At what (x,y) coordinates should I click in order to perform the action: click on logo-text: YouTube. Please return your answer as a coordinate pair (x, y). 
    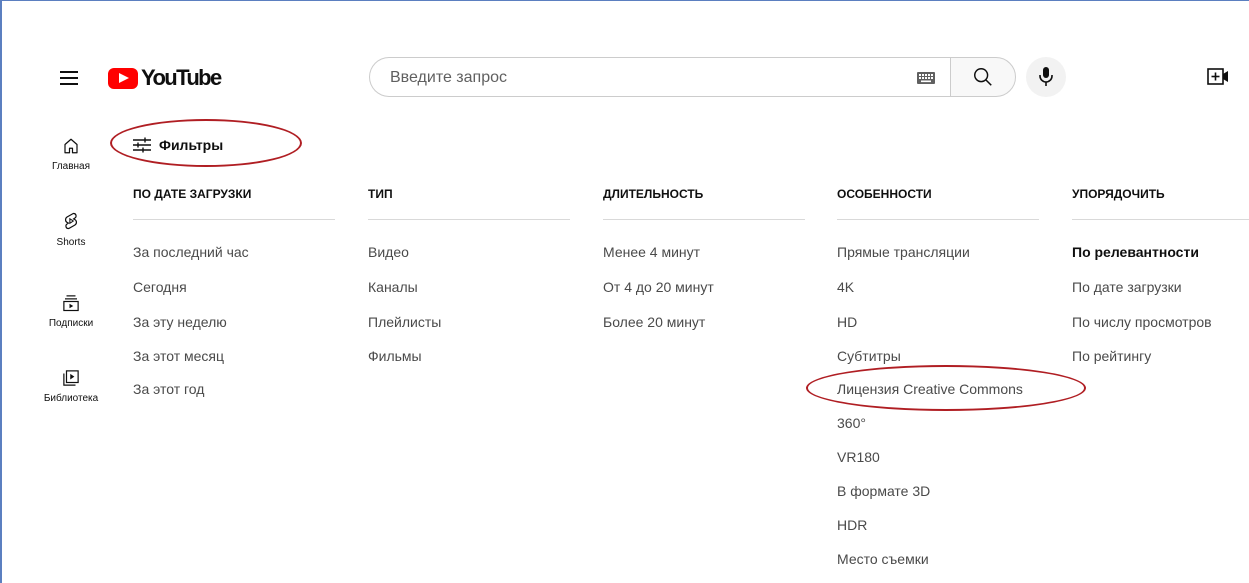
    Looking at the image, I should click on (181, 77).